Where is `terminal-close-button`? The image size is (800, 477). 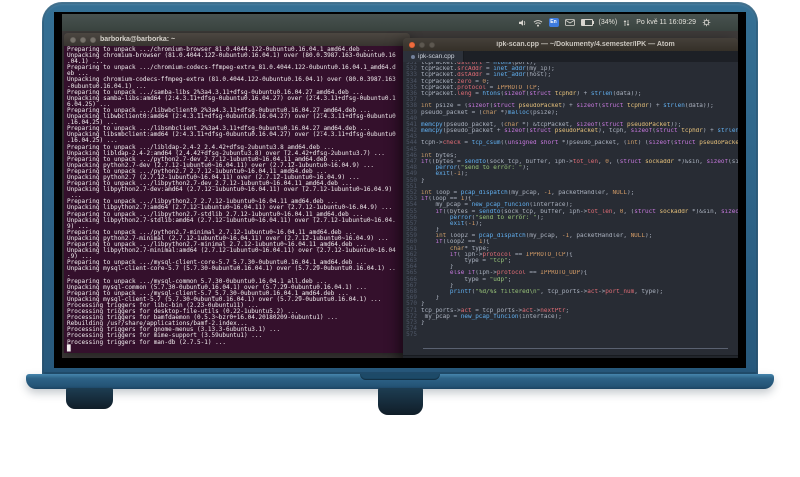
terminal-close-button is located at coordinates (73, 39).